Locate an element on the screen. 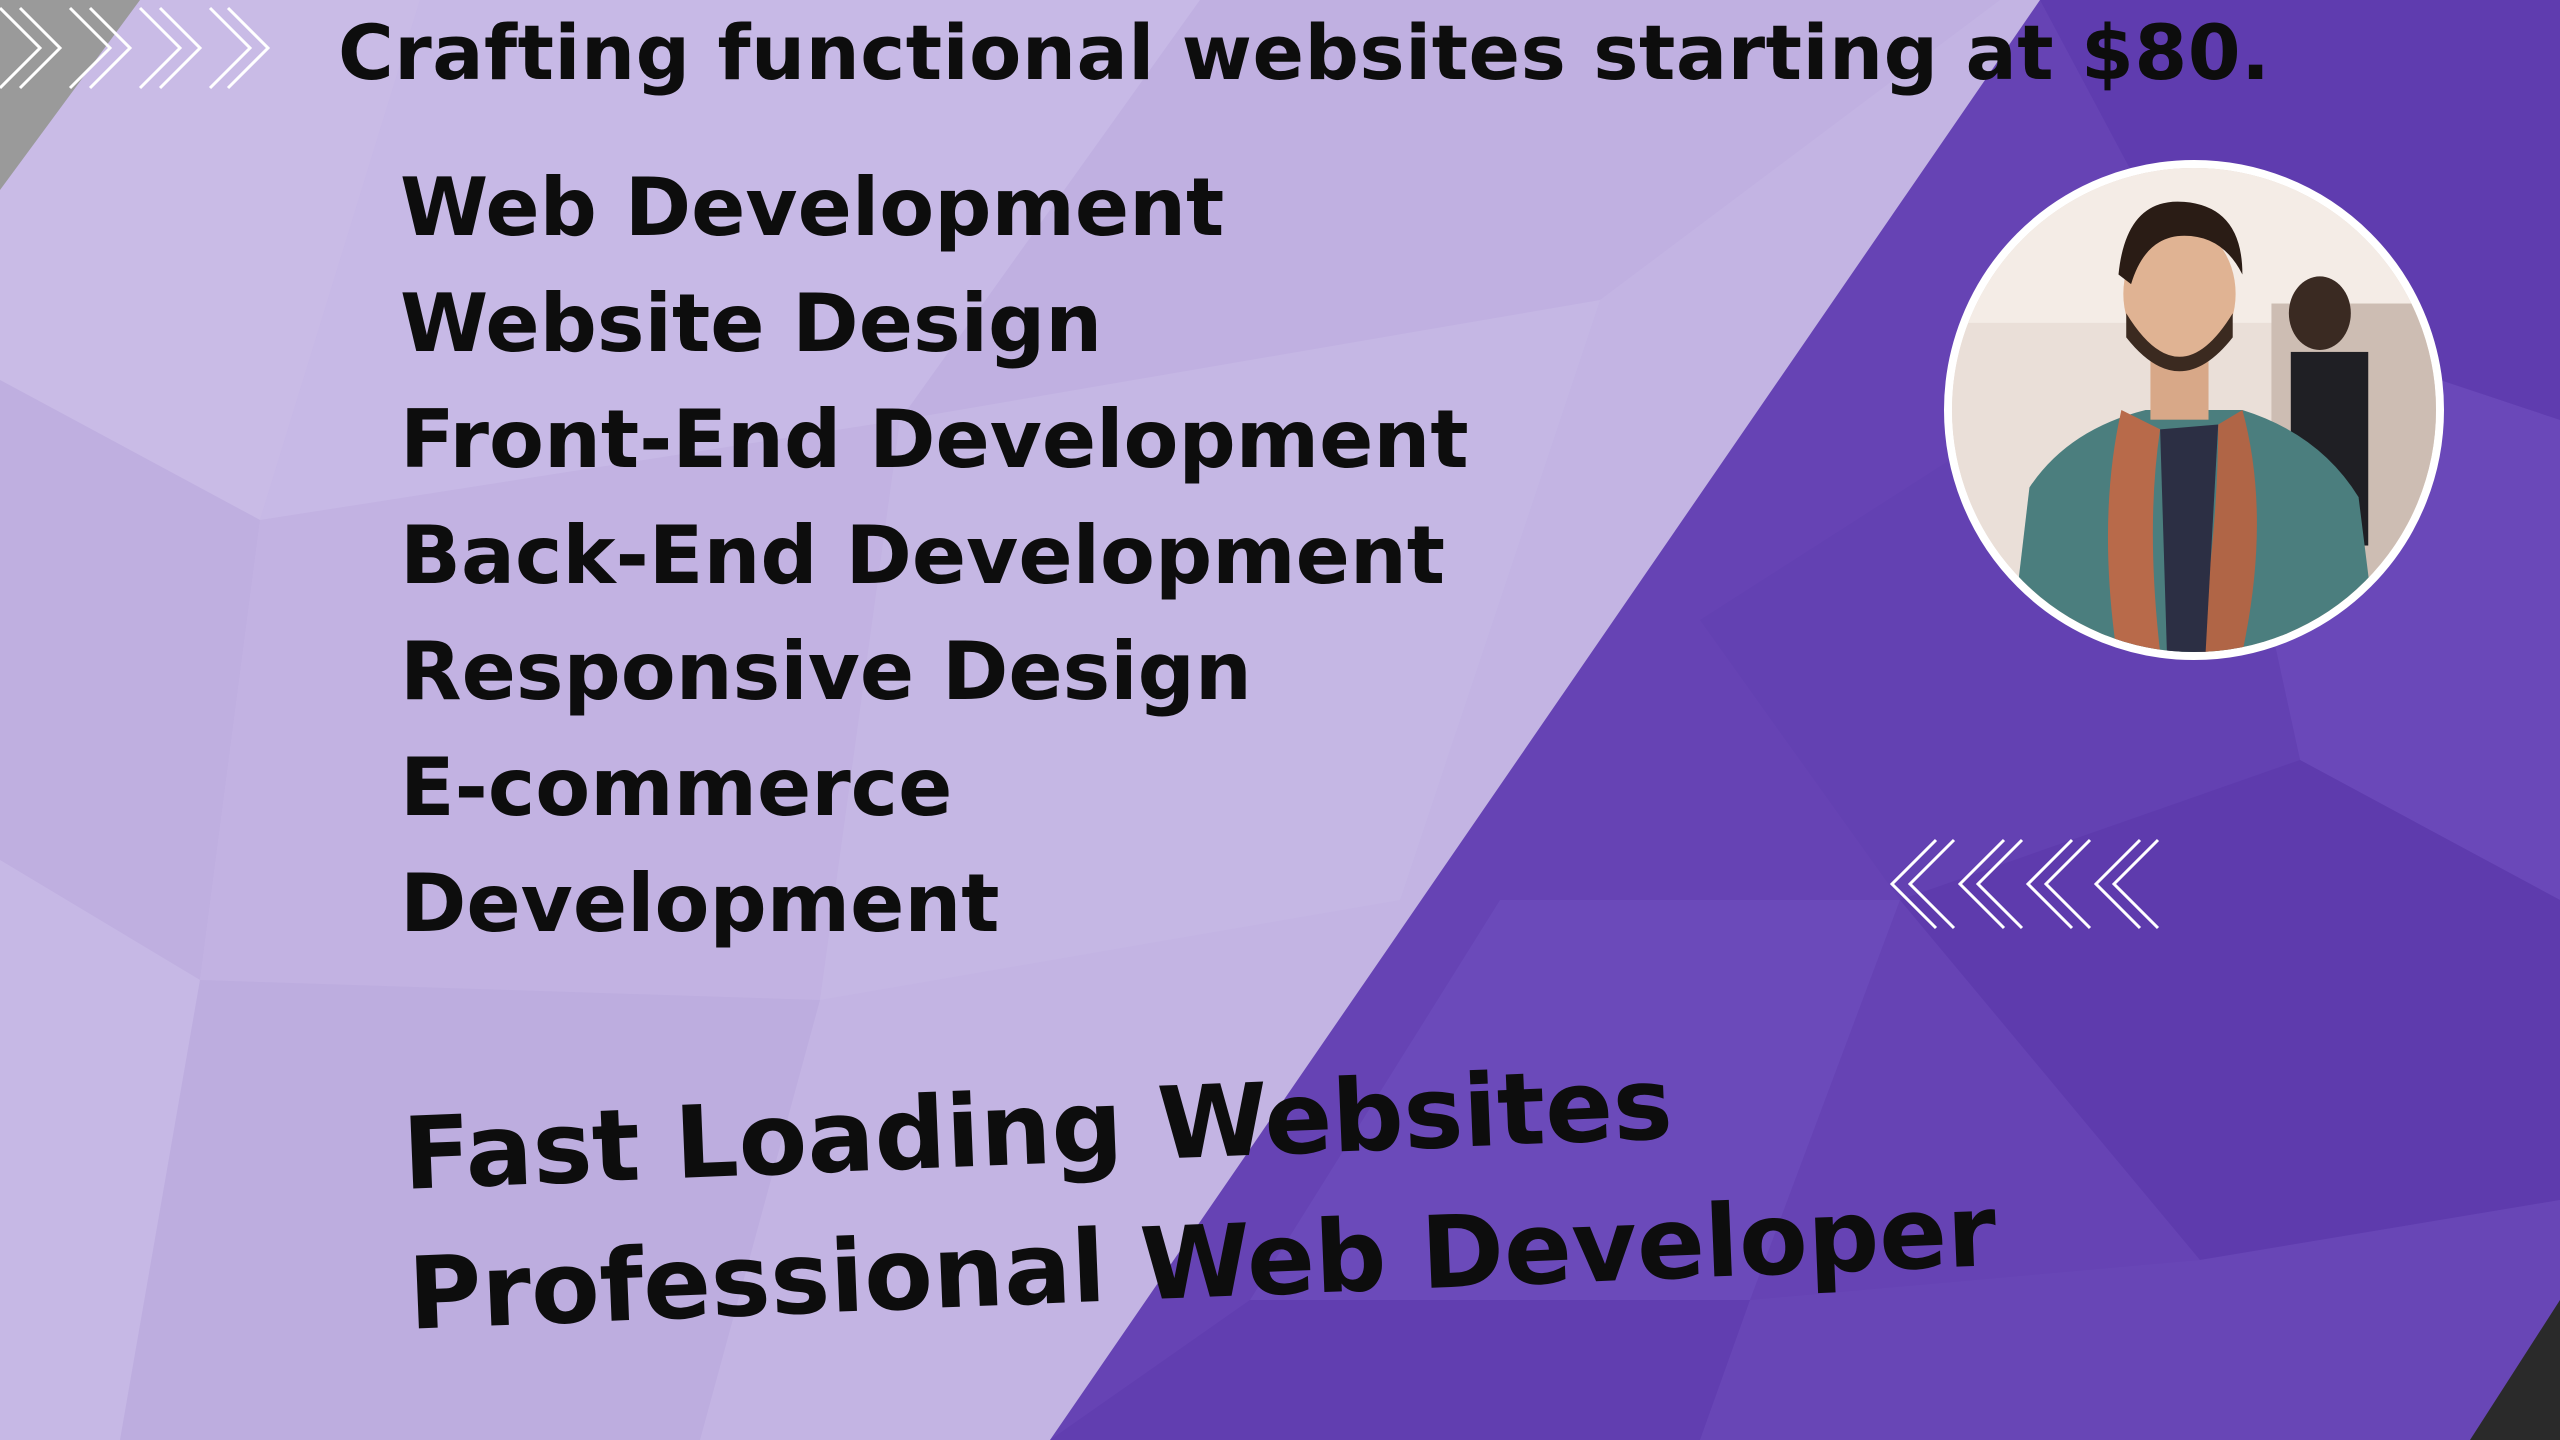 The image size is (2560, 1440). profile-photo-art is located at coordinates (2194, 410).